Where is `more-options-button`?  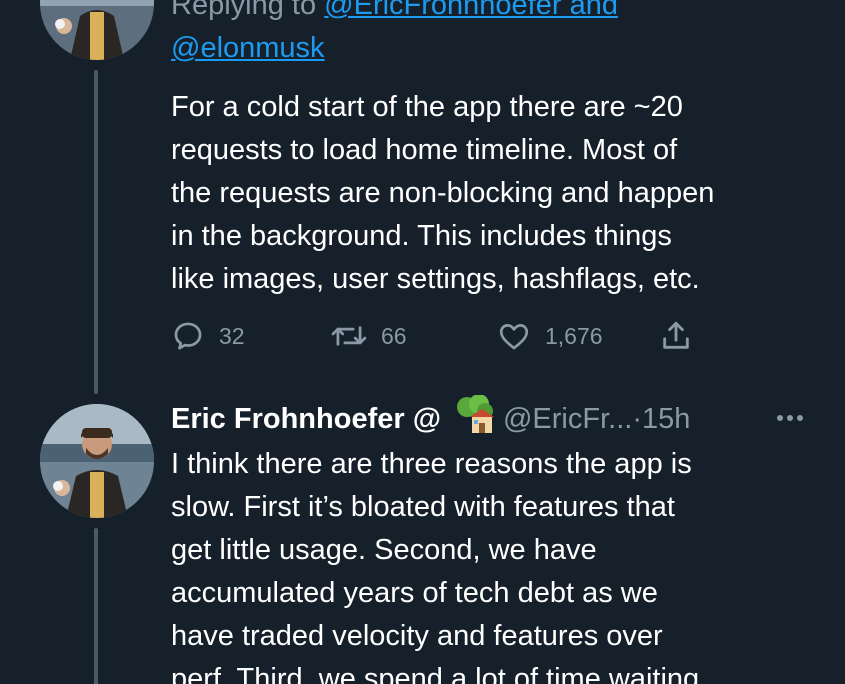
more-options-button is located at coordinates (790, 418).